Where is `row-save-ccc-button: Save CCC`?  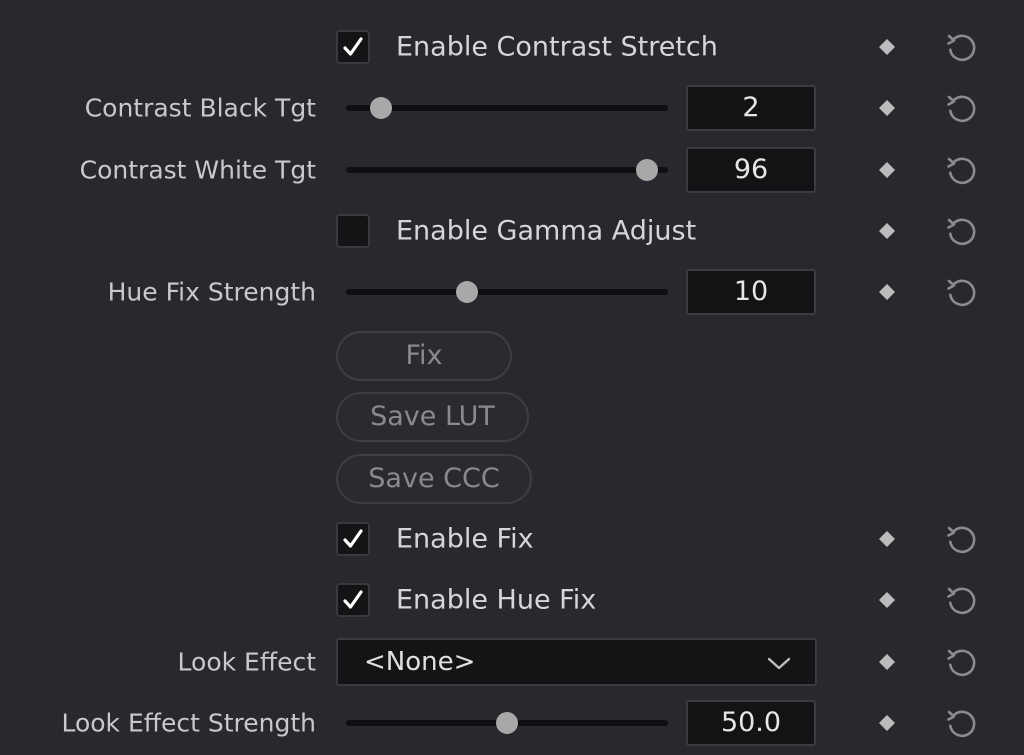 row-save-ccc-button: Save CCC is located at coordinates (512, 479).